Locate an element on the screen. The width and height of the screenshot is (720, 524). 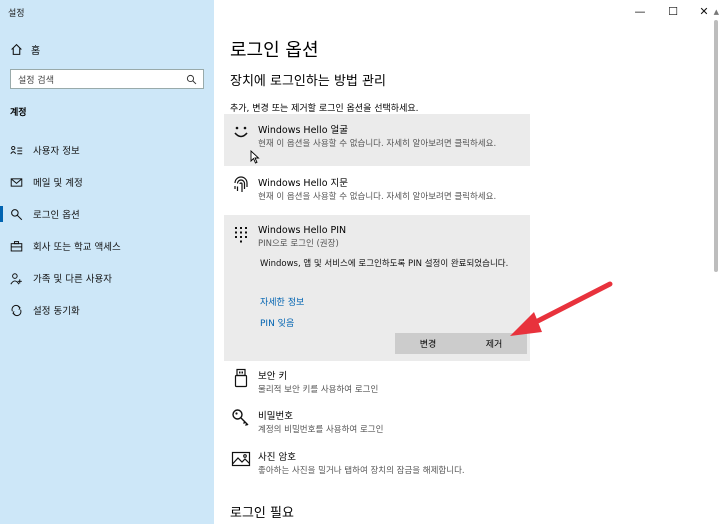
app-title: 설정 is located at coordinates (16, 14).